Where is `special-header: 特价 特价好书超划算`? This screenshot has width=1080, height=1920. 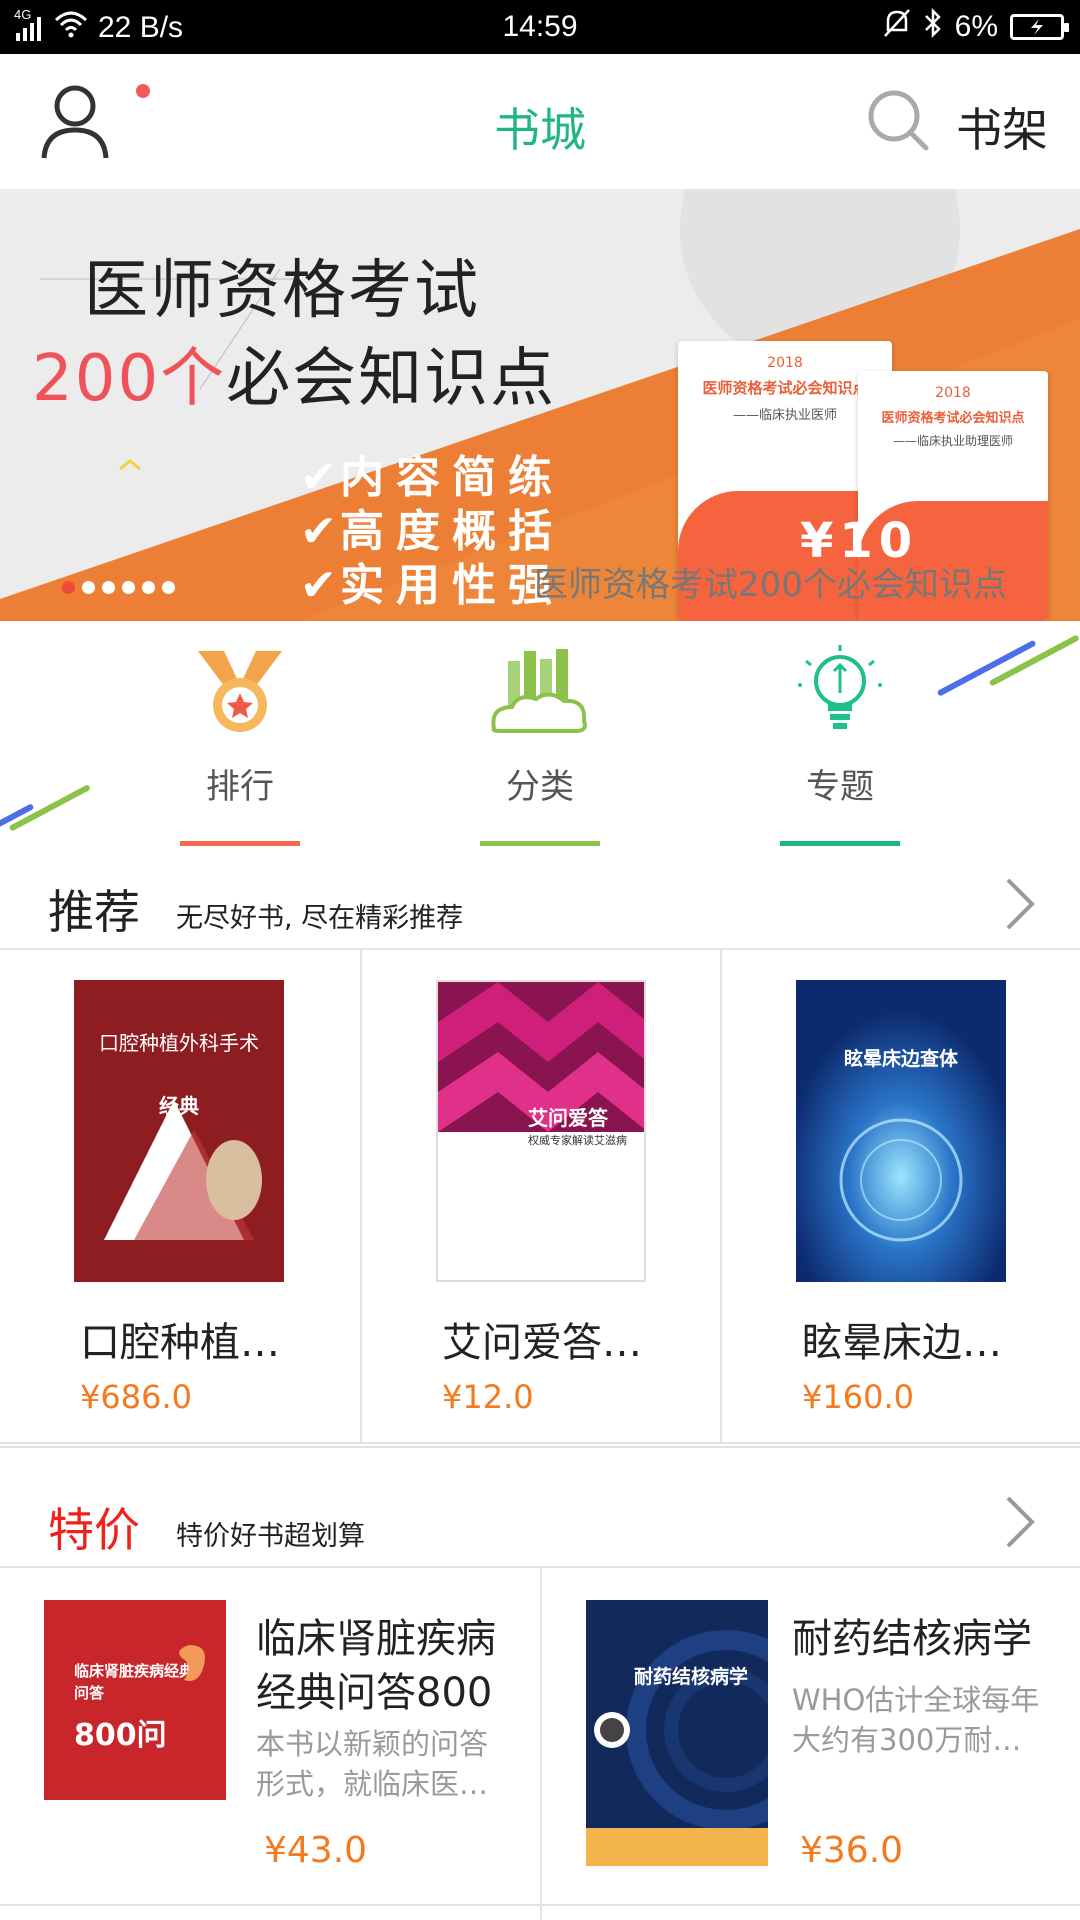 special-header: 特价 特价好书超划算 is located at coordinates (540, 1524).